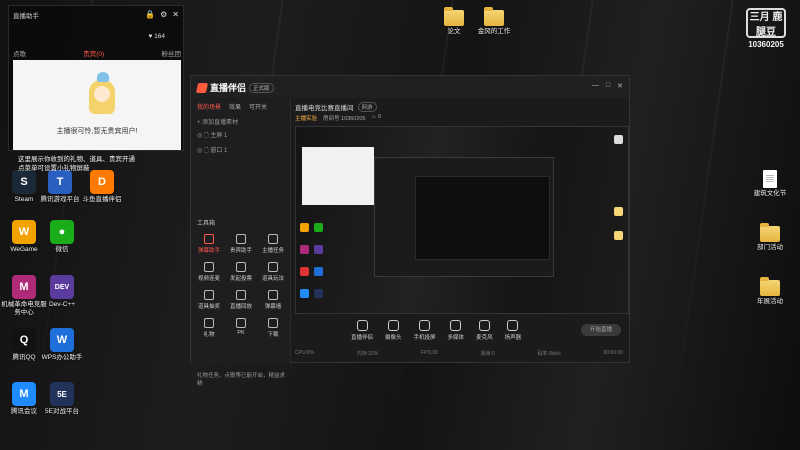 This screenshot has width=800, height=450. I want to click on task-icon, so click(273, 239).